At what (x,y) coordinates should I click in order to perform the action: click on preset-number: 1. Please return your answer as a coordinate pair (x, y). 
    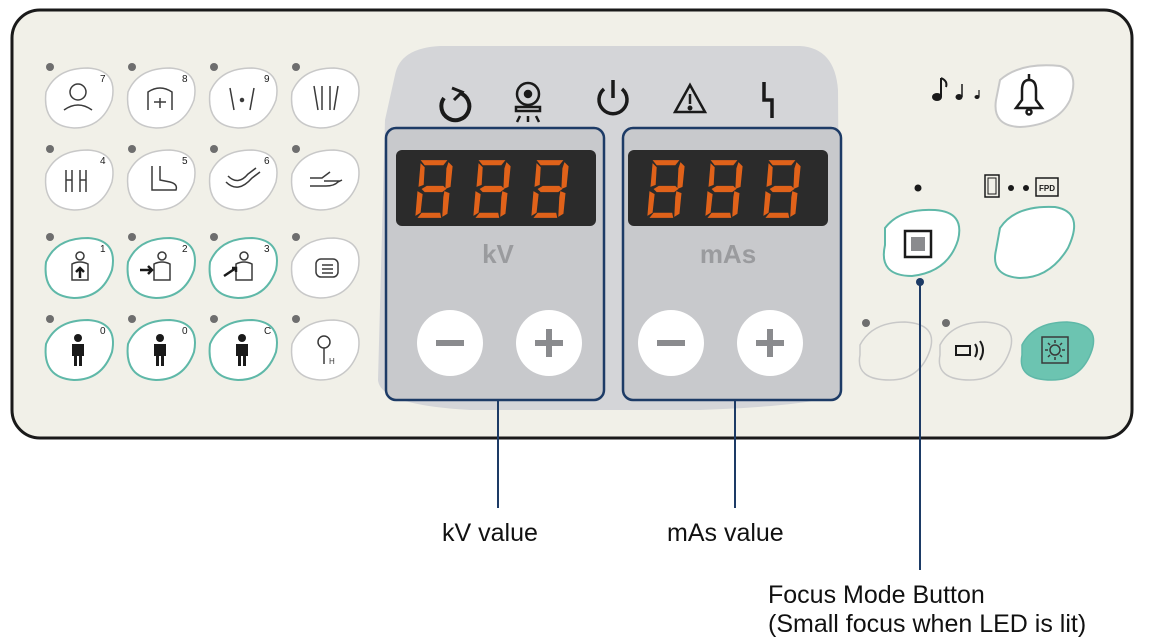
    Looking at the image, I should click on (103, 249).